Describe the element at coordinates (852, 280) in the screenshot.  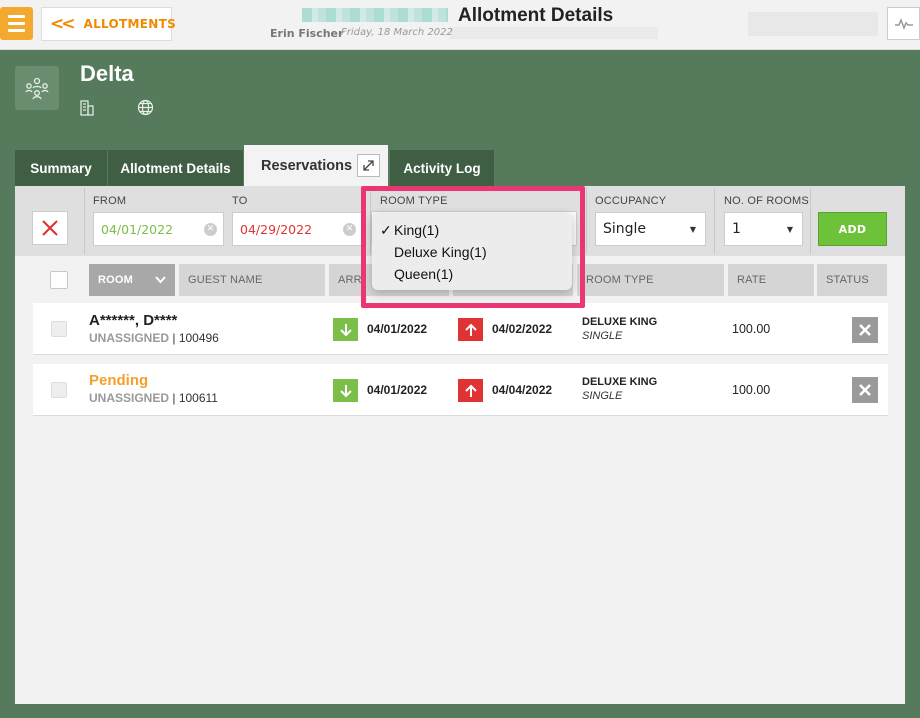
I see `status-column-header: STATUS` at that location.